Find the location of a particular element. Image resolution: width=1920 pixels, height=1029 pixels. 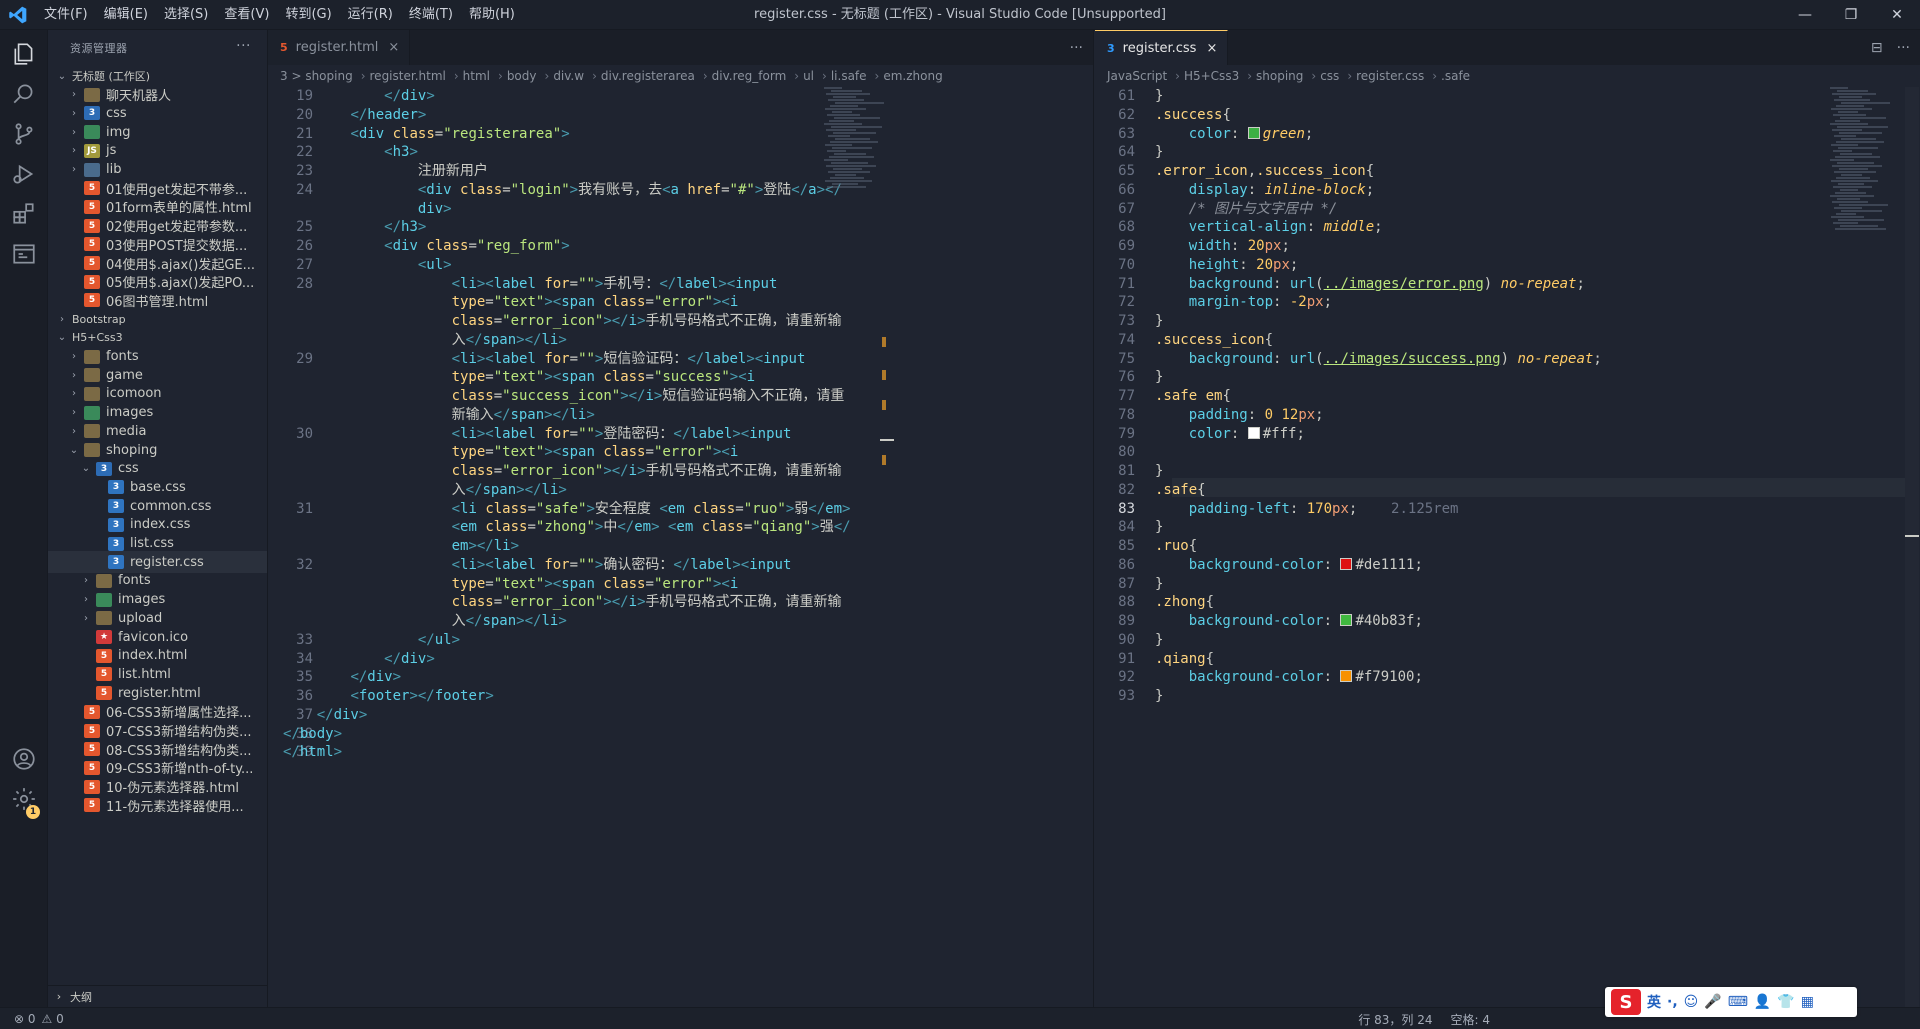

code-text: </div> is located at coordinates (342, 677).